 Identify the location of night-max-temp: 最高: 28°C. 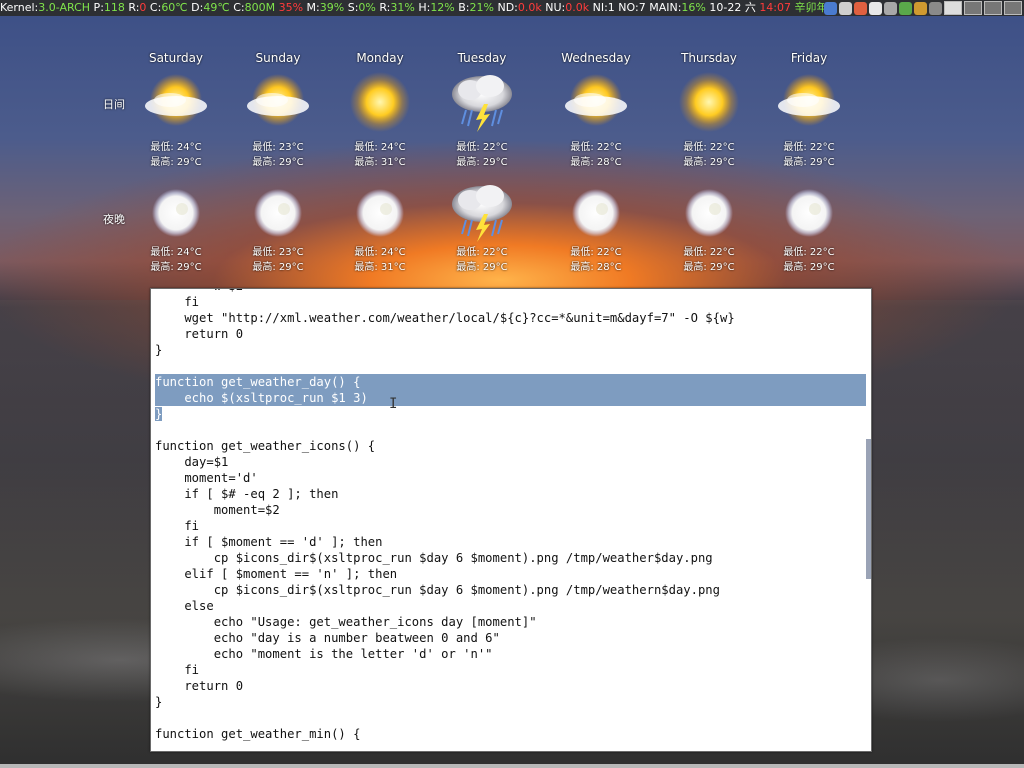
(596, 267).